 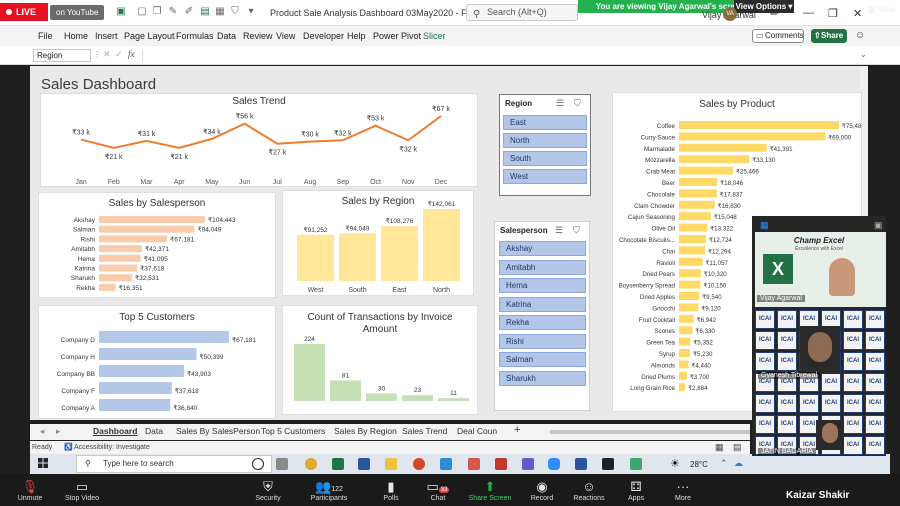 I want to click on accessibility-status: Accessibility: Investigate, so click(x=112, y=447).